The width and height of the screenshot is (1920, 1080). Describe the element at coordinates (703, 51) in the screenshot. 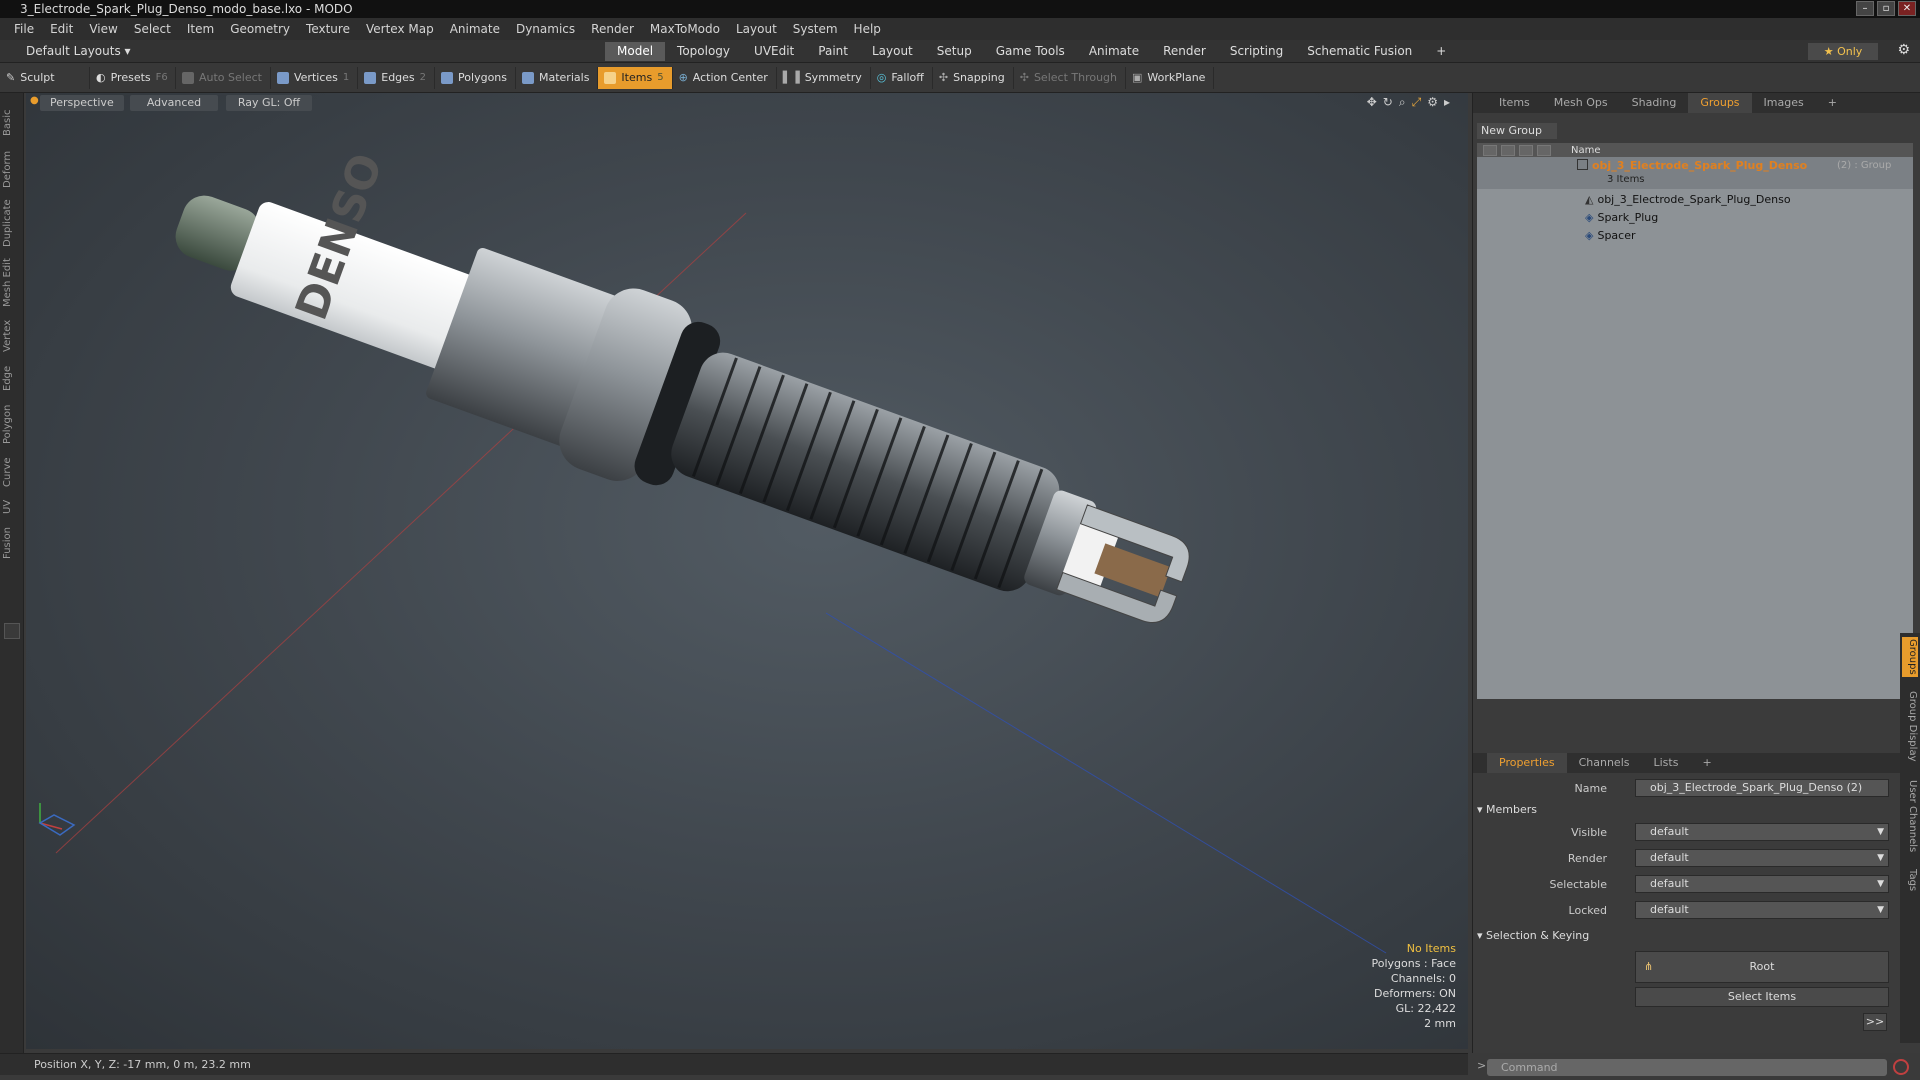

I see `tab-topology: Topology` at that location.